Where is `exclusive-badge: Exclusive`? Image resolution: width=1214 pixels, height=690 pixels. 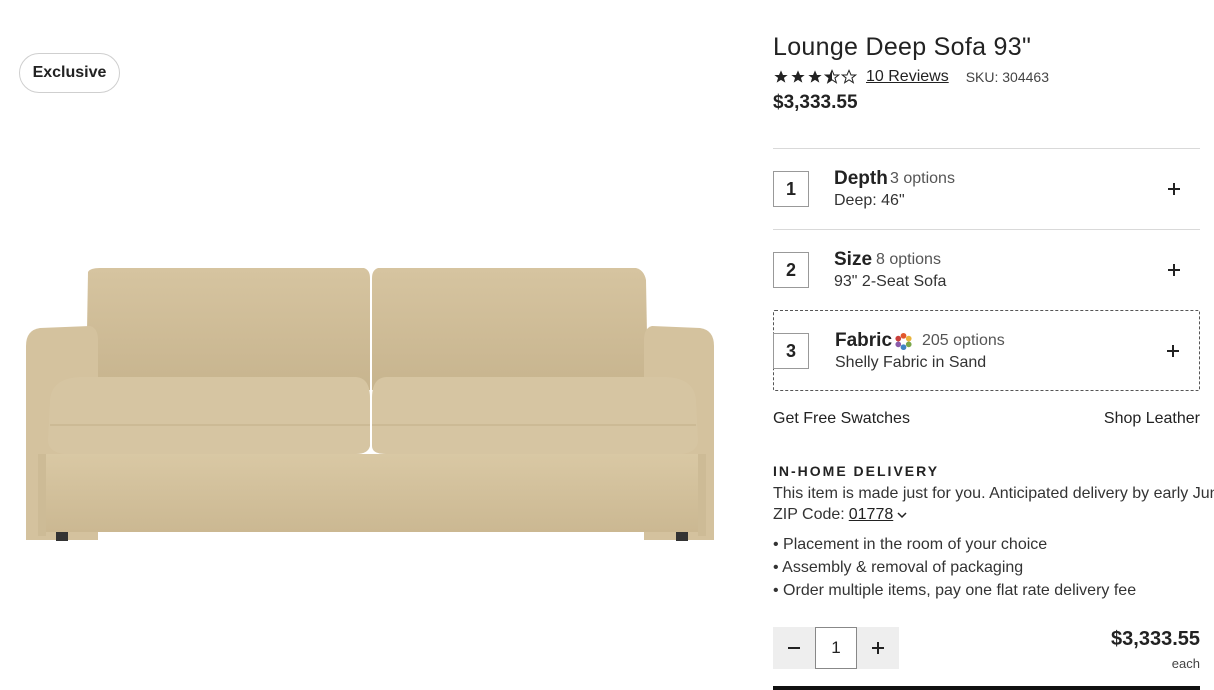
exclusive-badge: Exclusive is located at coordinates (69, 73).